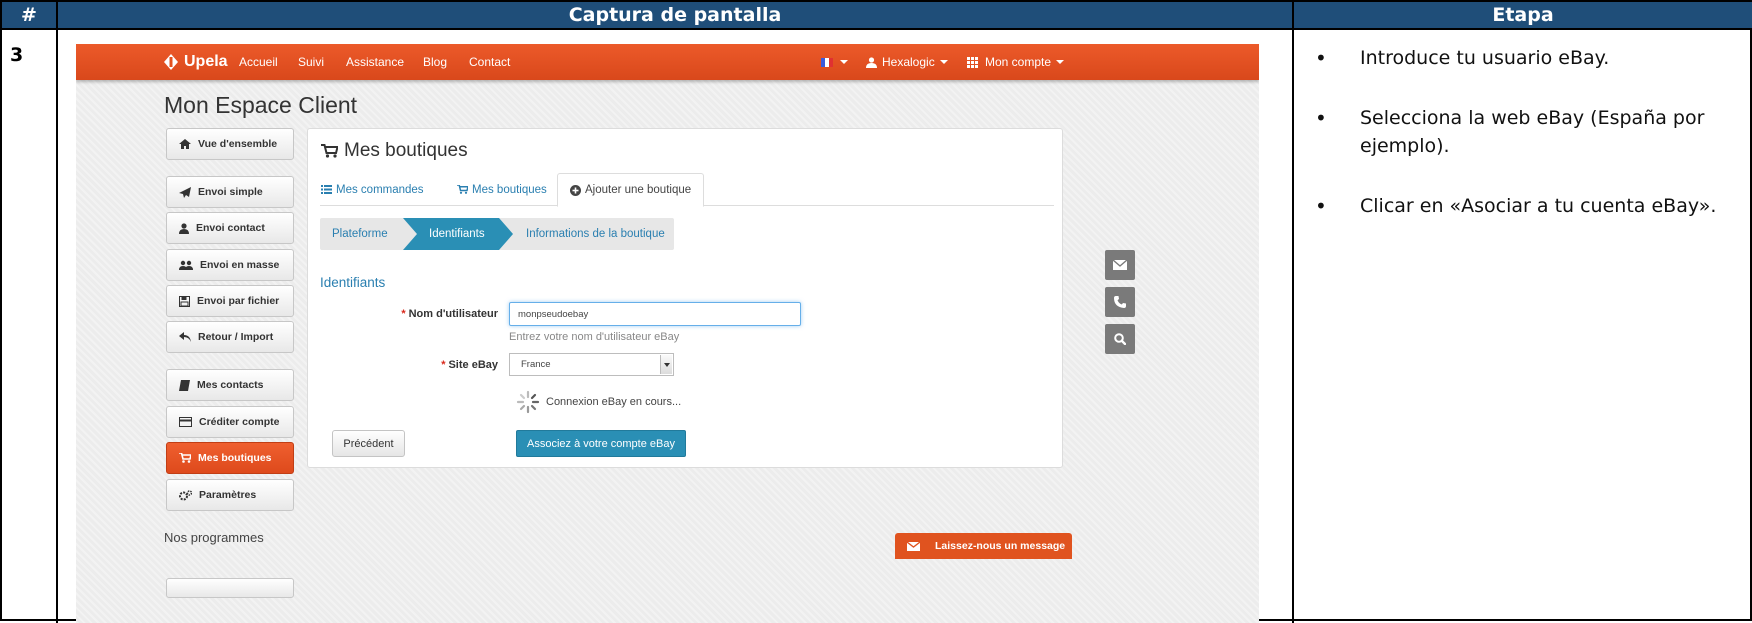  Describe the element at coordinates (258, 62) in the screenshot. I see `nav-link-accueil: Accueil` at that location.